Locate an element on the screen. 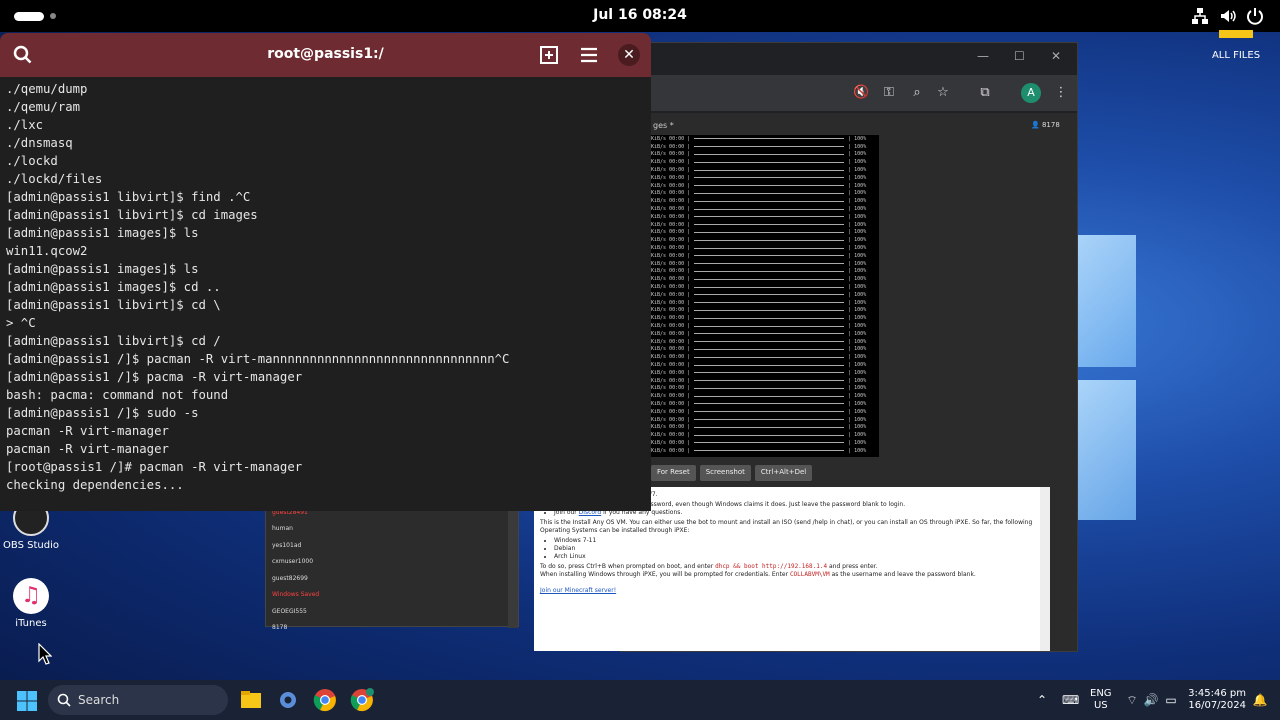 The image size is (1280, 720). minecraft-link: Join our Minecraft server! is located at coordinates (578, 590).